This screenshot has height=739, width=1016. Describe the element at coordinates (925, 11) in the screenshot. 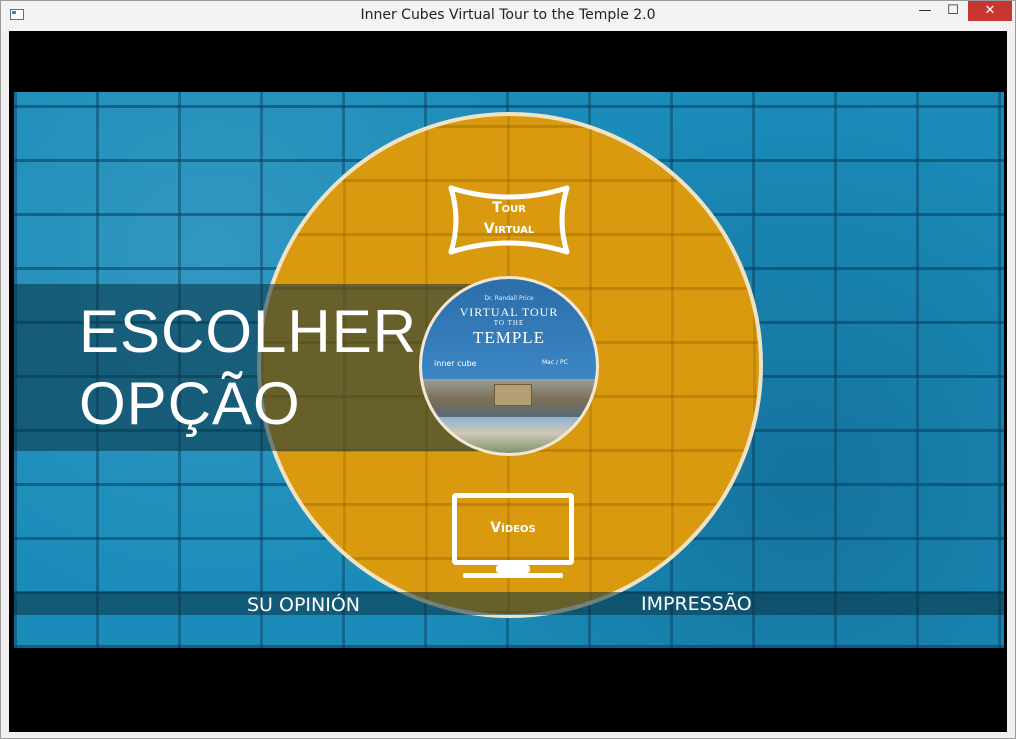

I see `minimize-button: —` at that location.